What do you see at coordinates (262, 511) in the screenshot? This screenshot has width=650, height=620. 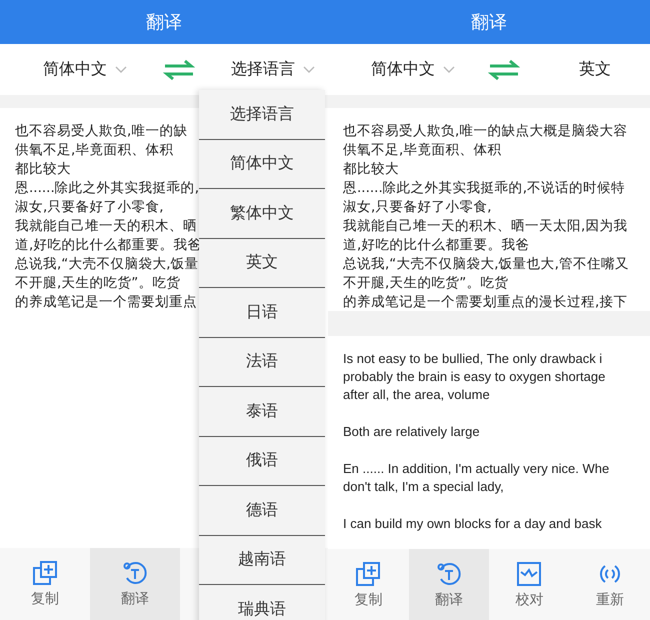 I see `language-option: 德语` at bounding box center [262, 511].